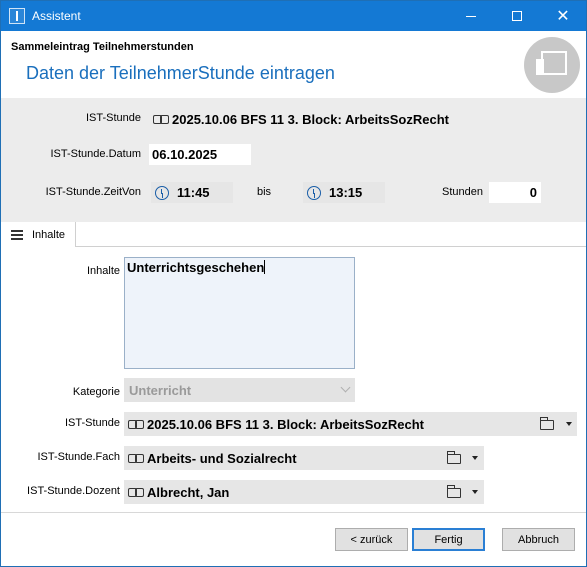 The height and width of the screenshot is (567, 587). What do you see at coordinates (17, 16) in the screenshot?
I see `app-icon` at bounding box center [17, 16].